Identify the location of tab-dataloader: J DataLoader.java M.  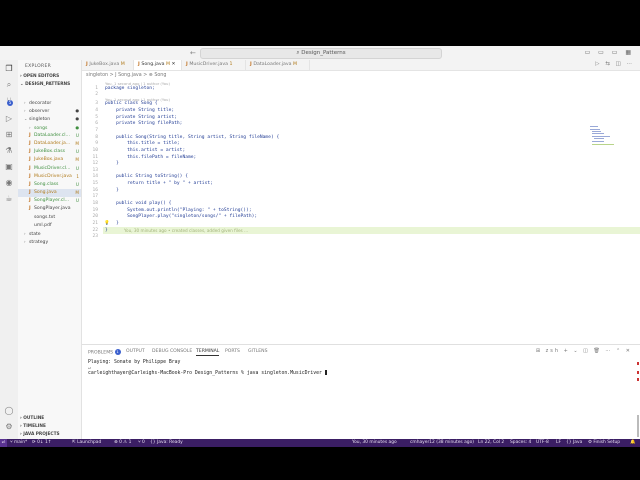
(278, 65).